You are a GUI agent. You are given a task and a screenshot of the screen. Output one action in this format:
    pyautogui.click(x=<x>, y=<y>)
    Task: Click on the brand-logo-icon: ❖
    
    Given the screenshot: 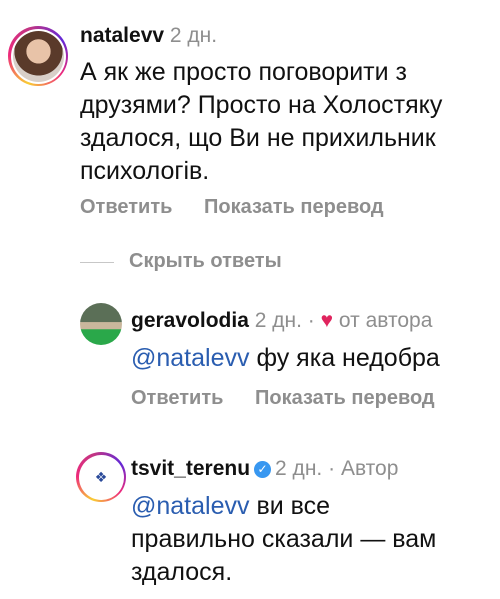 What is the action you would take?
    pyautogui.click(x=101, y=476)
    